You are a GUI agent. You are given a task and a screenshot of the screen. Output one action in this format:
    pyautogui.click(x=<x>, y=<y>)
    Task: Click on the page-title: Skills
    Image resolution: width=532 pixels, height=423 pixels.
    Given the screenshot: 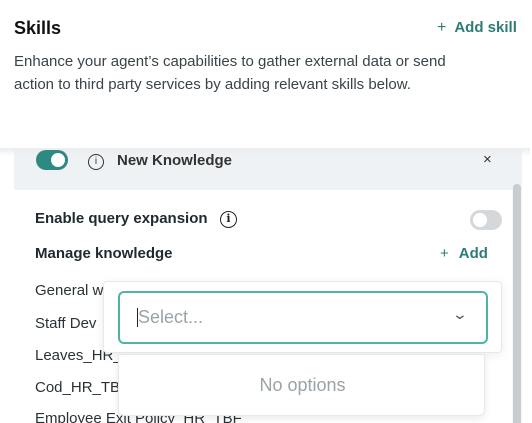 What is the action you would take?
    pyautogui.click(x=38, y=28)
    